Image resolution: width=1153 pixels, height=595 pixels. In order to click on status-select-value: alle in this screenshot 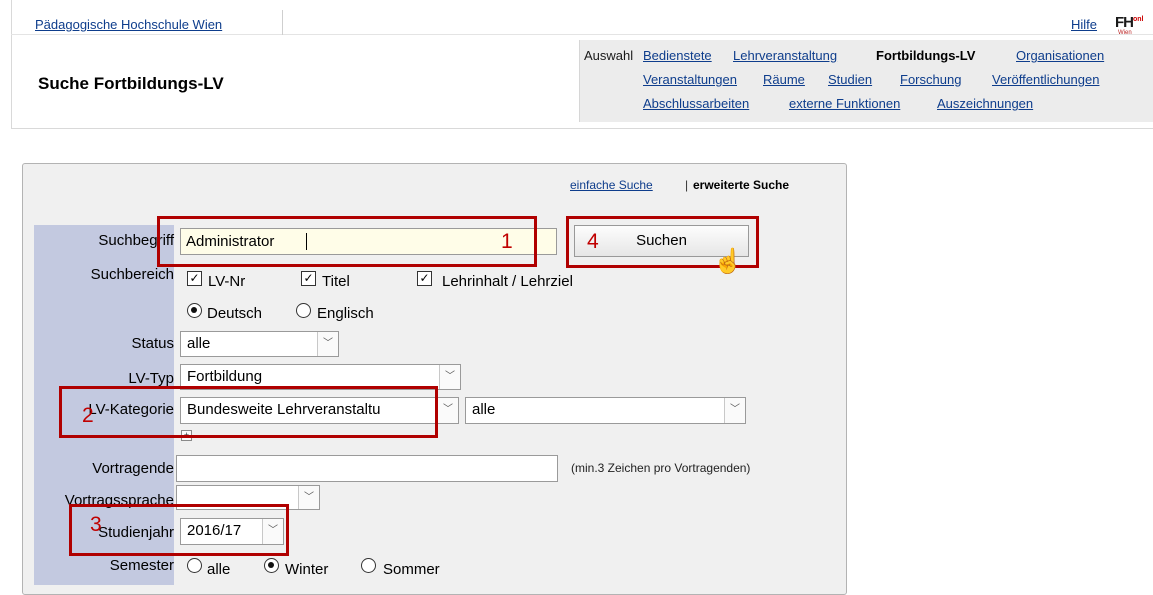, I will do `click(199, 343)`.